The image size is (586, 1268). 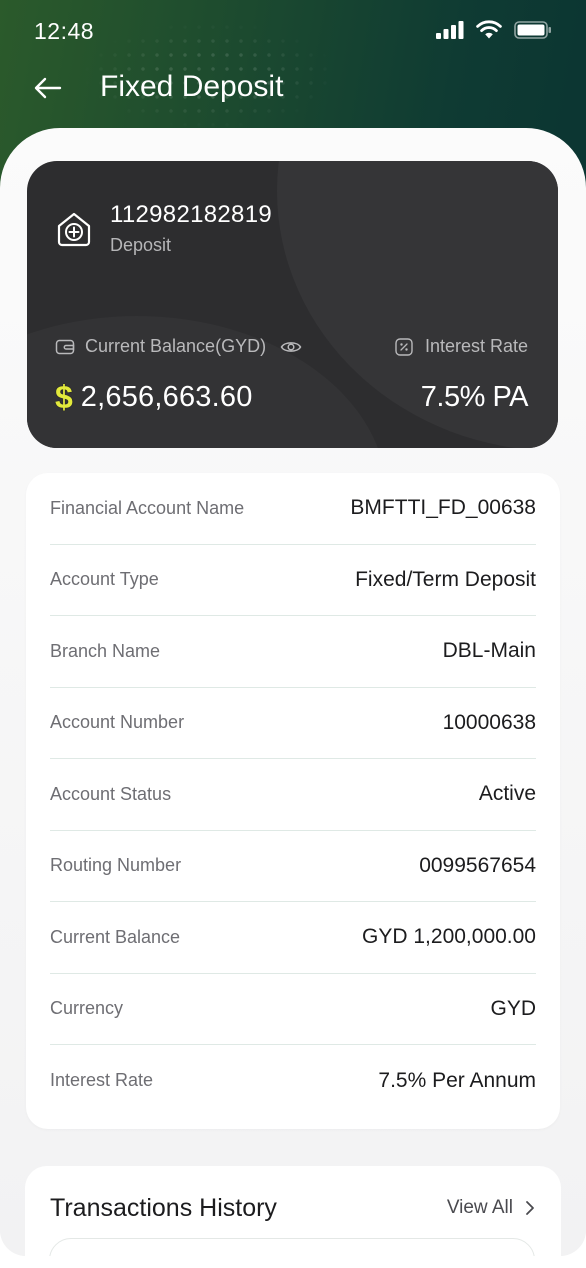 I want to click on interest-rate-value: 7.5% PA, so click(x=474, y=397).